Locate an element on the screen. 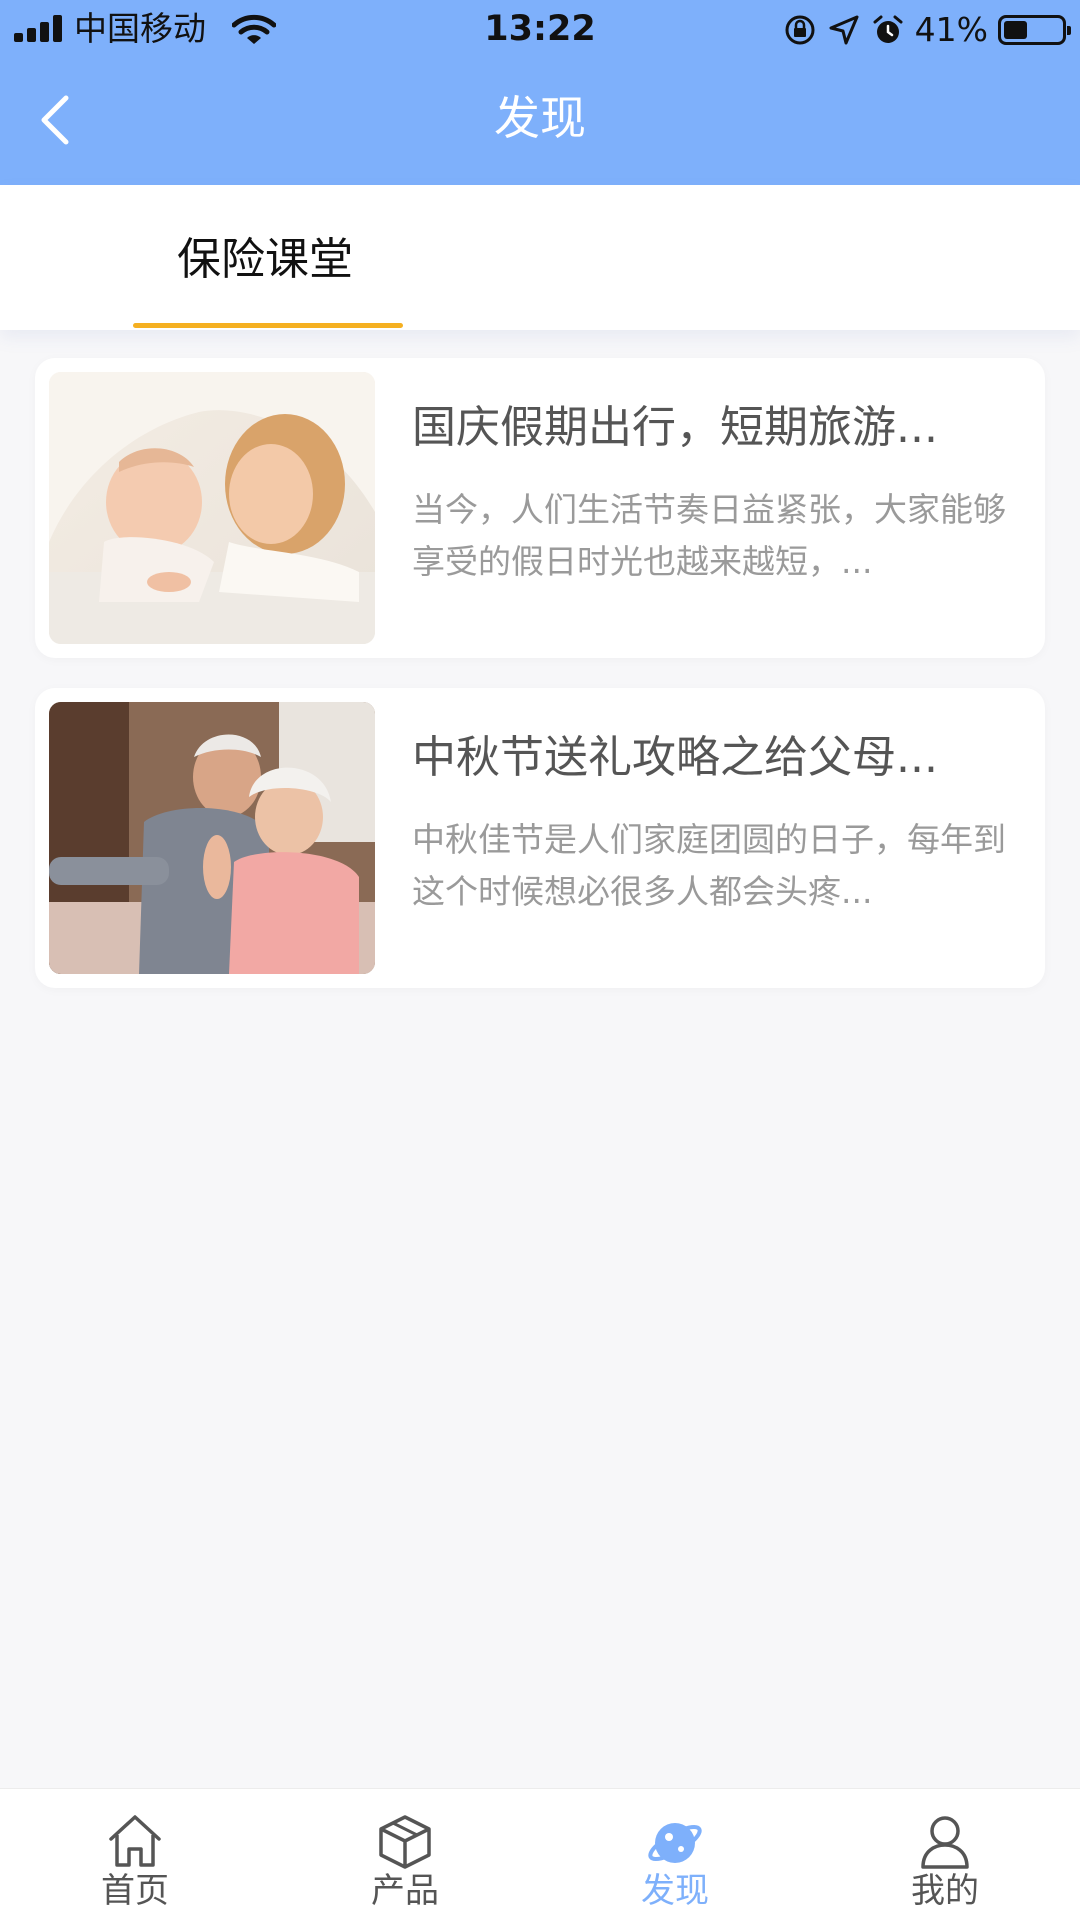  tab-active-indicator is located at coordinates (268, 325).